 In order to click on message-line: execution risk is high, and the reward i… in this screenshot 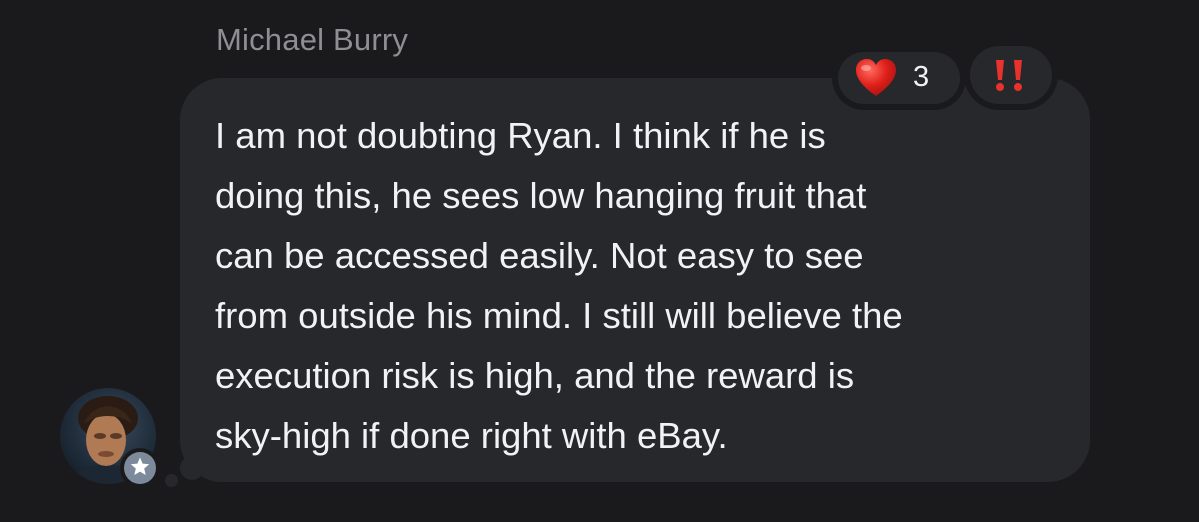, I will do `click(535, 375)`.